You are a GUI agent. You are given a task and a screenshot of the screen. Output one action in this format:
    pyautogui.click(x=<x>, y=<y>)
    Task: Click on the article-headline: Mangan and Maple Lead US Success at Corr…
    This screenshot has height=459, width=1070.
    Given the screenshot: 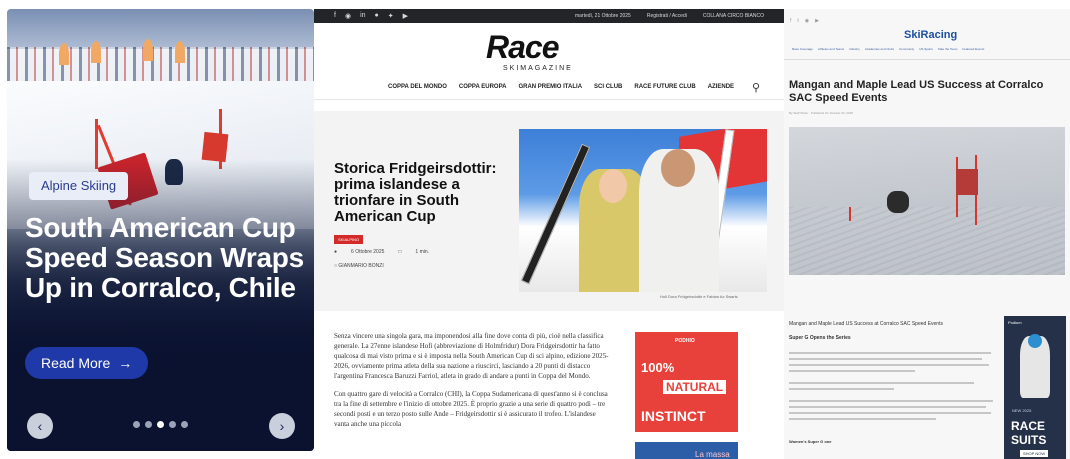 What is the action you would take?
    pyautogui.click(x=916, y=91)
    